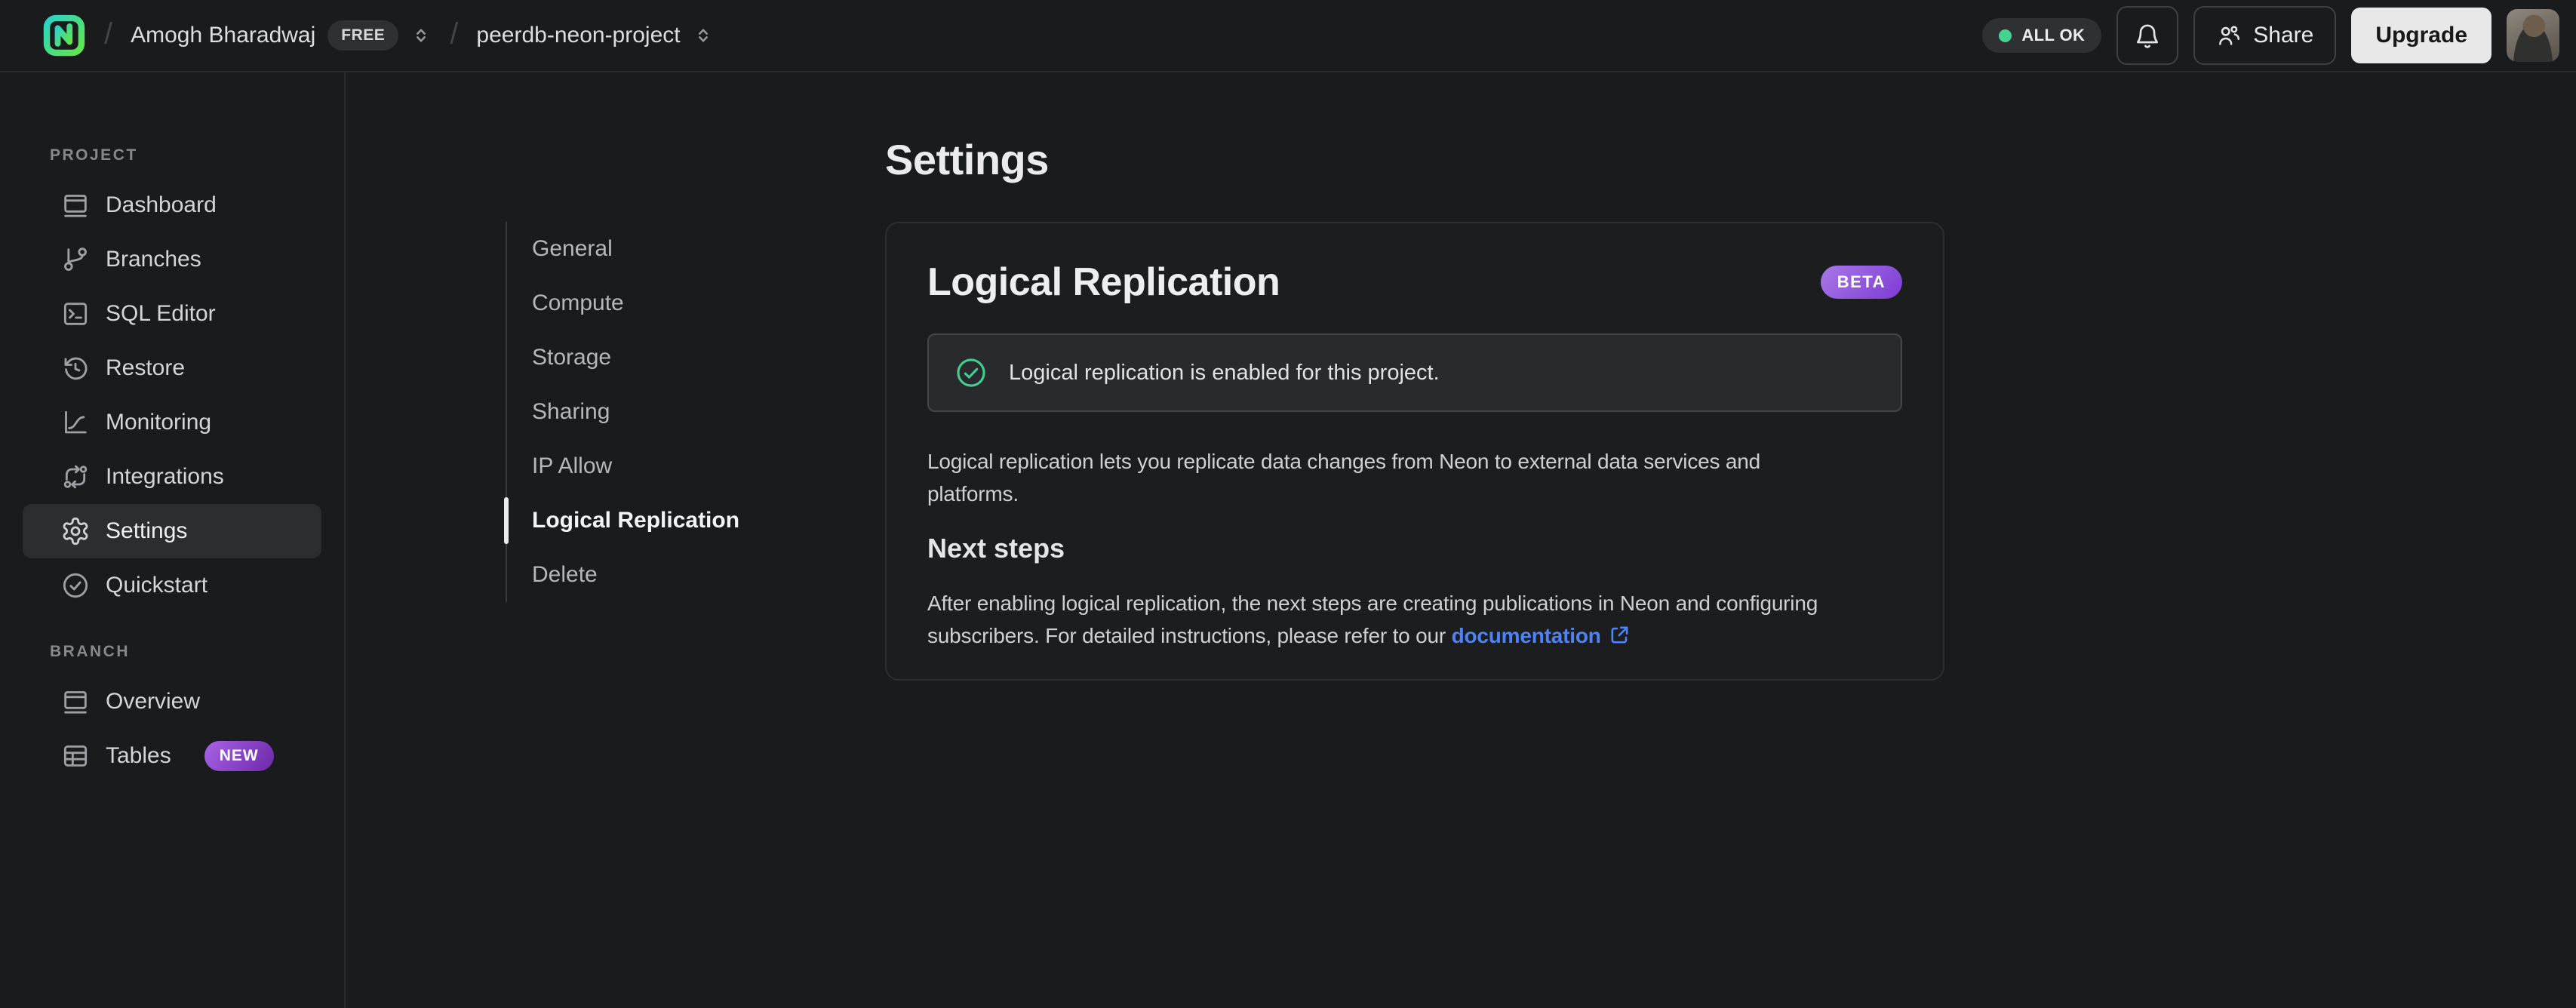  Describe the element at coordinates (94, 155) in the screenshot. I see `sidebar-section-project: PROJECT` at that location.